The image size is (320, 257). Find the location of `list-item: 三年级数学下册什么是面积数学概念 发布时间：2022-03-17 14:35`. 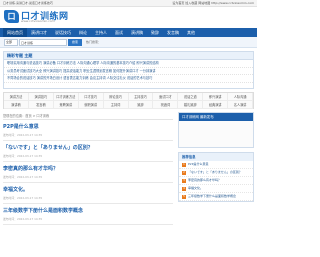

list-item: 三年级数学下册什么是面积数学概念 发布时间：2022-03-17 14:35 is located at coordinates (88, 214).